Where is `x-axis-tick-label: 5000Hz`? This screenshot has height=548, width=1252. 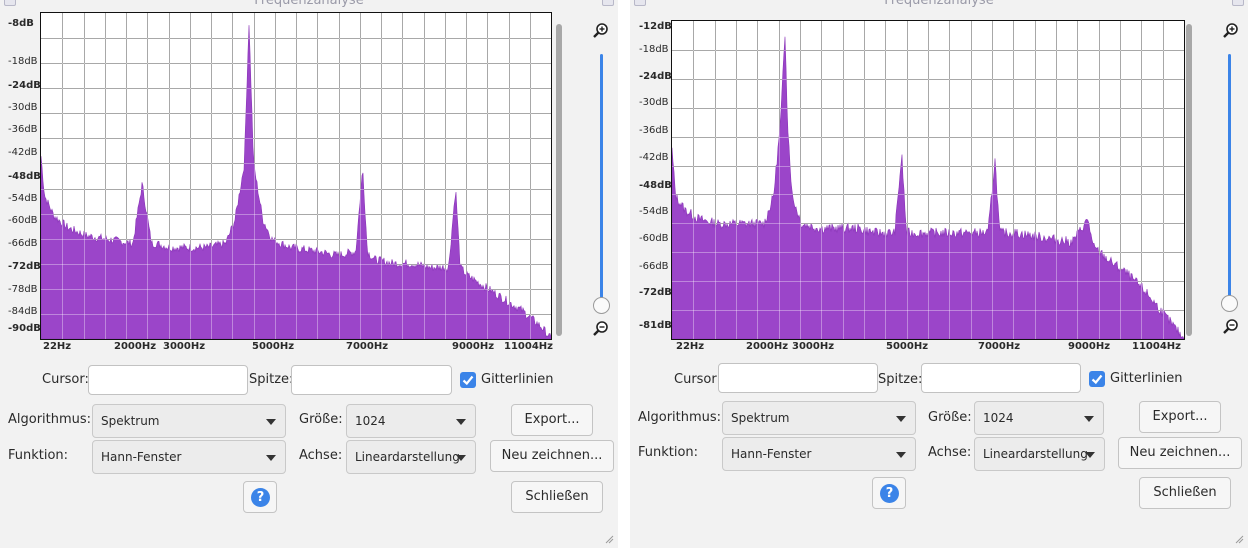
x-axis-tick-label: 5000Hz is located at coordinates (907, 346).